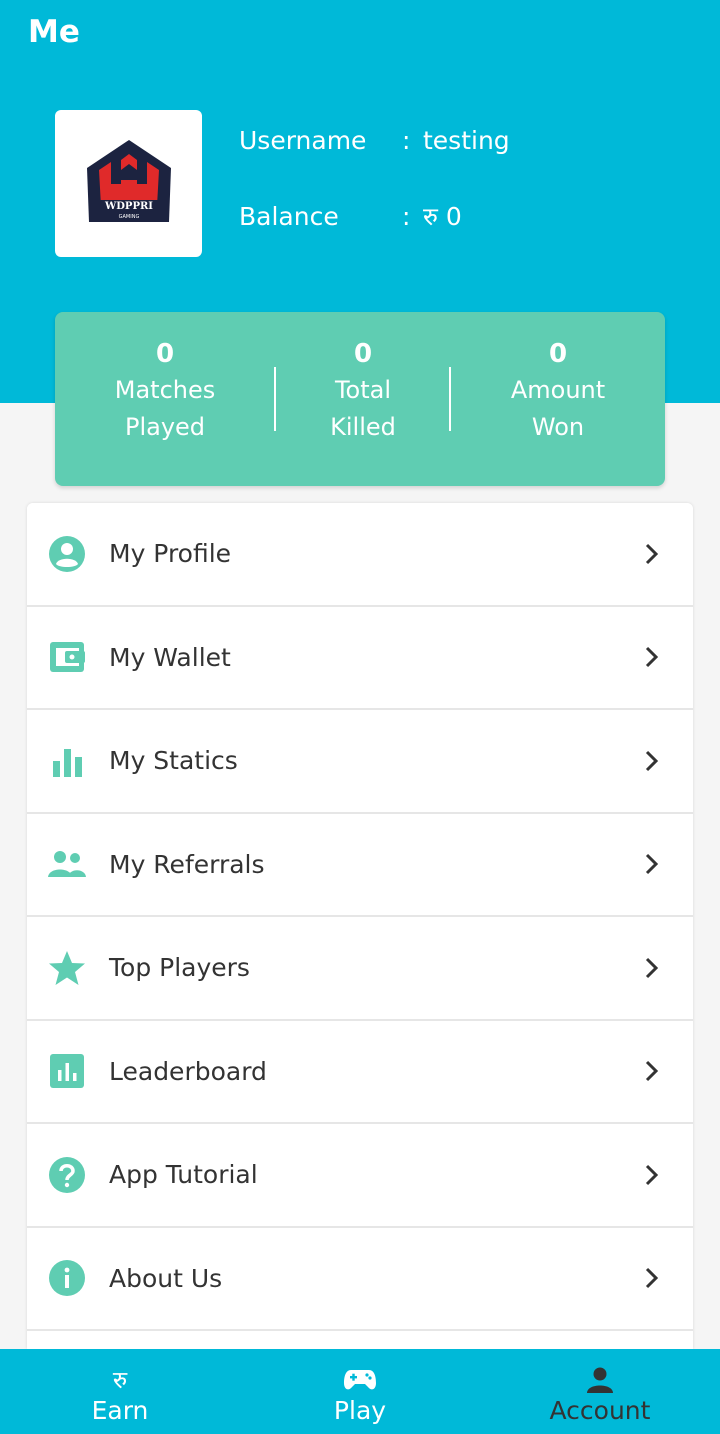 Image resolution: width=720 pixels, height=1434 pixels. Describe the element at coordinates (600, 1410) in the screenshot. I see `nav-label: Account` at that location.